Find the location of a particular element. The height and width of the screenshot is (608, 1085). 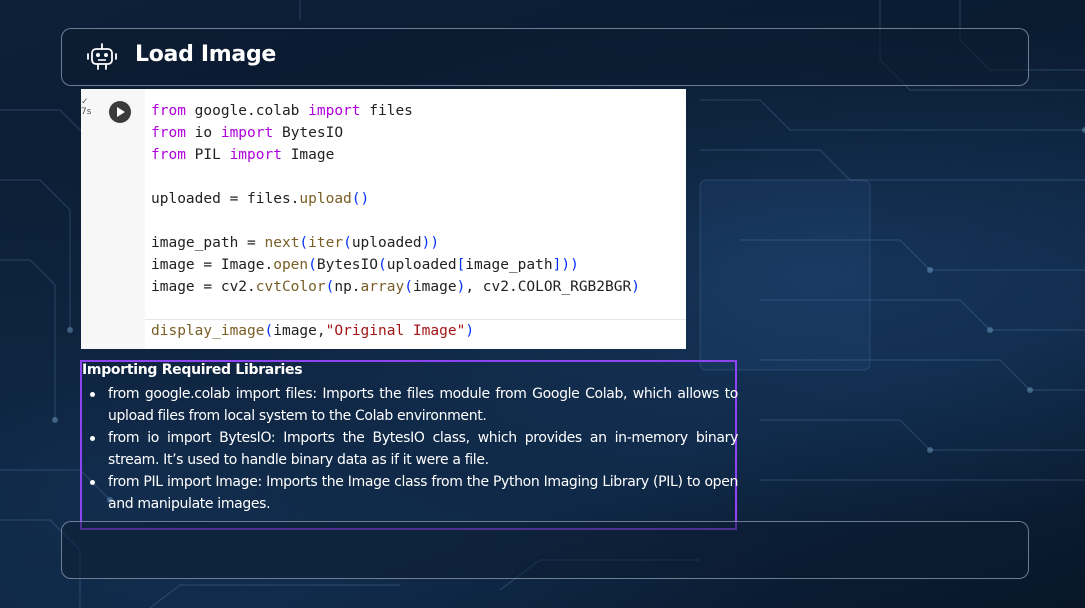

code-cell-gutter: ✓ 7s is located at coordinates (113, 219).